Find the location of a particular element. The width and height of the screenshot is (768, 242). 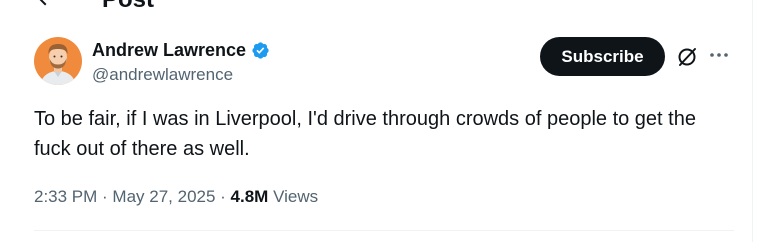

divider is located at coordinates (384, 230).